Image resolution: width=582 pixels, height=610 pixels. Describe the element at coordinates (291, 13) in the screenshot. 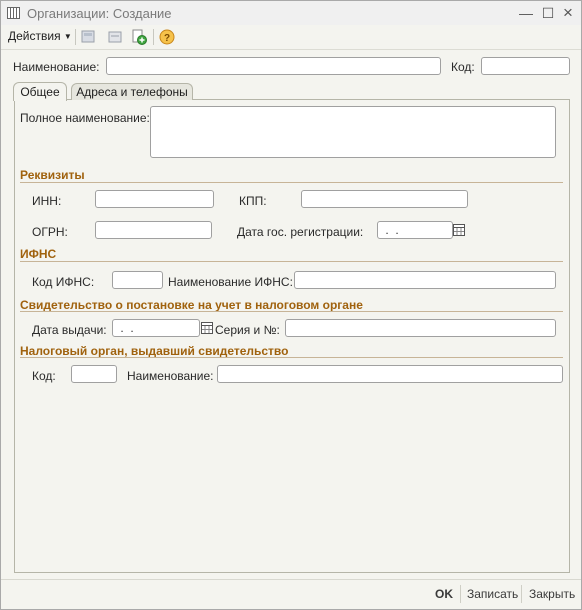

I see `title-bar: Организации: Создание — ☐ ×` at that location.